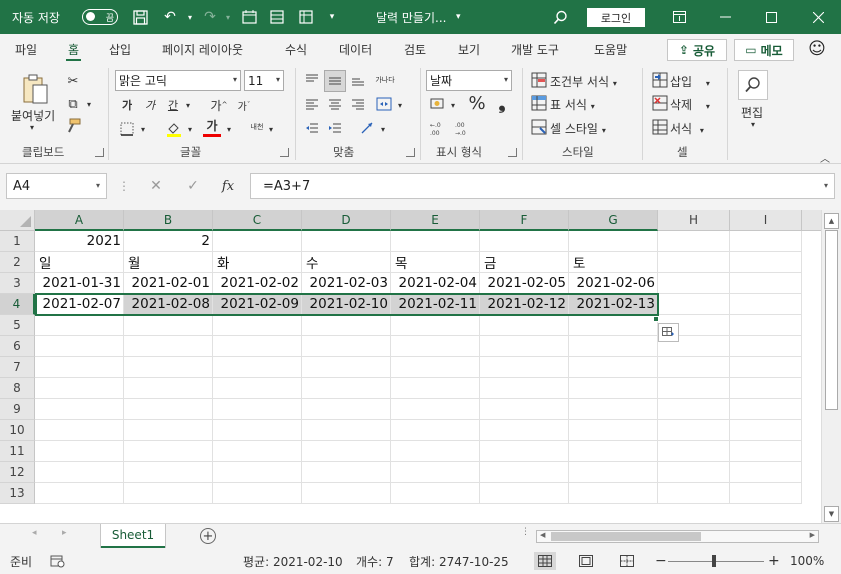  What do you see at coordinates (613, 367) in the screenshot?
I see `cell-g7` at bounding box center [613, 367].